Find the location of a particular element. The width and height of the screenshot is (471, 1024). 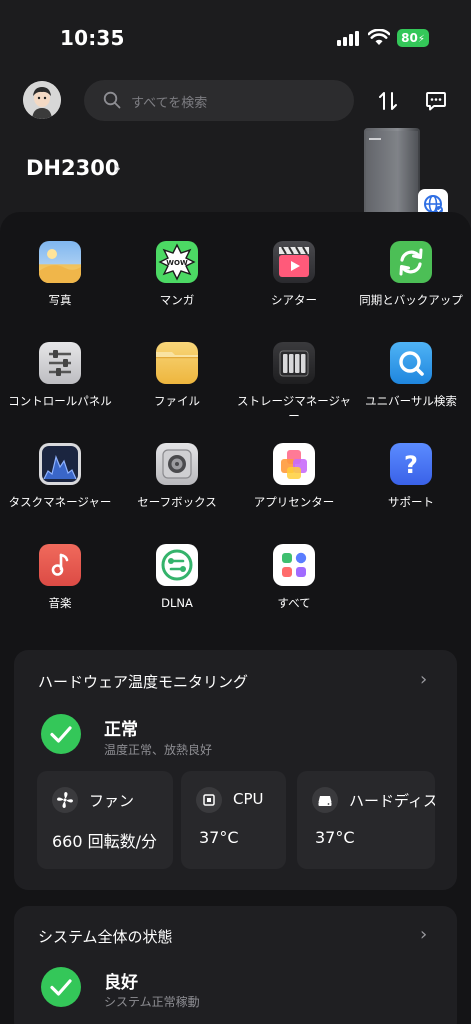

search-input is located at coordinates (219, 100).